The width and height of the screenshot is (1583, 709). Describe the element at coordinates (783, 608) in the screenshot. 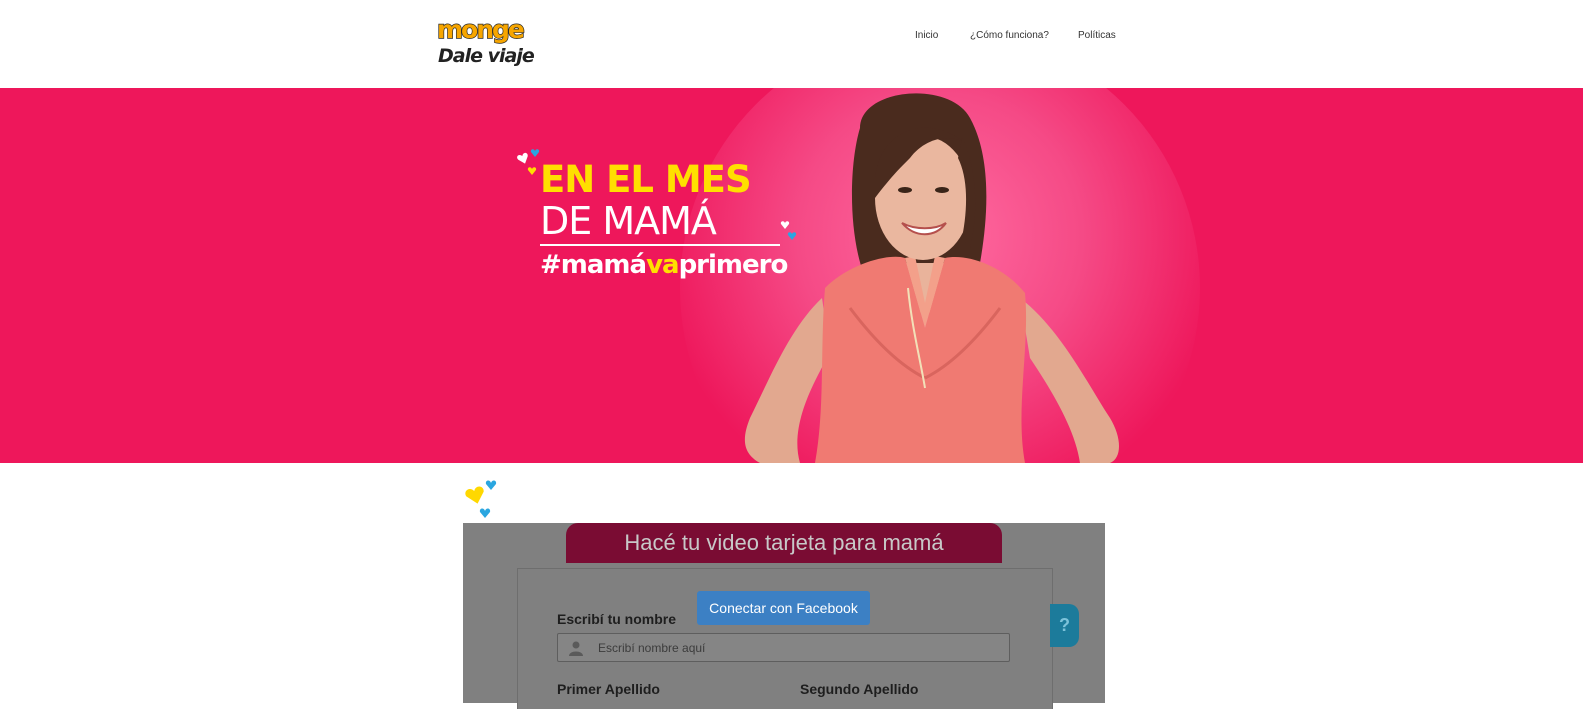

I see `facebook-connect-button: Conectar con Facebook` at that location.